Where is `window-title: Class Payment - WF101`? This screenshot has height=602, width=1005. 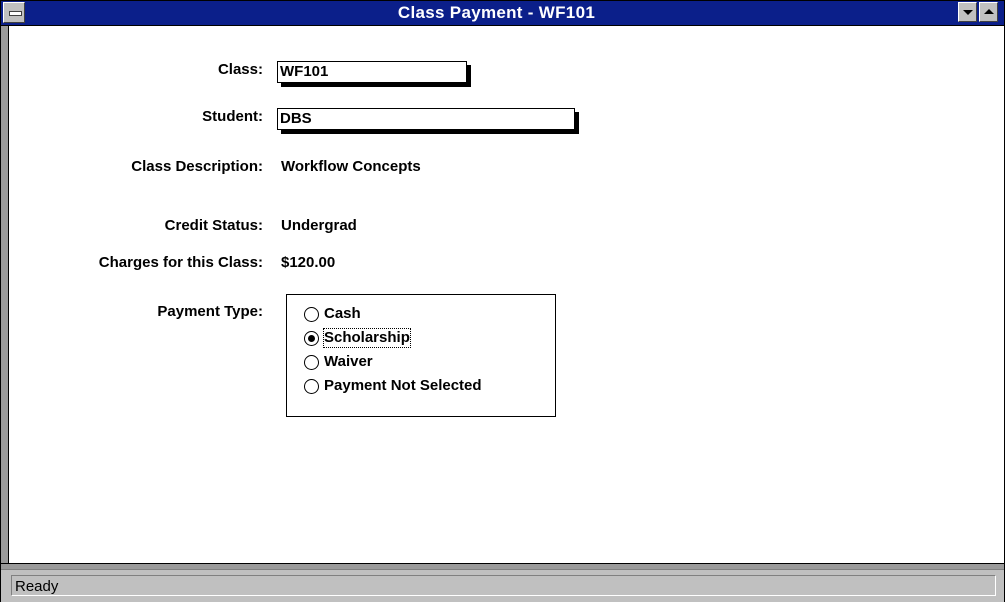
window-title: Class Payment - WF101 is located at coordinates (496, 12).